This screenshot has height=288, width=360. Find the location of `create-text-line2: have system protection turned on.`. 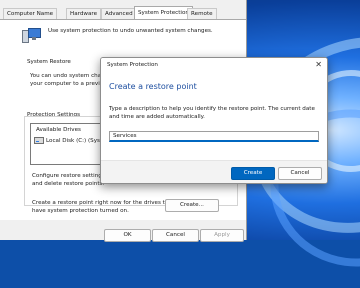

create-text-line2: have system protection turned on. is located at coordinates (80, 211).